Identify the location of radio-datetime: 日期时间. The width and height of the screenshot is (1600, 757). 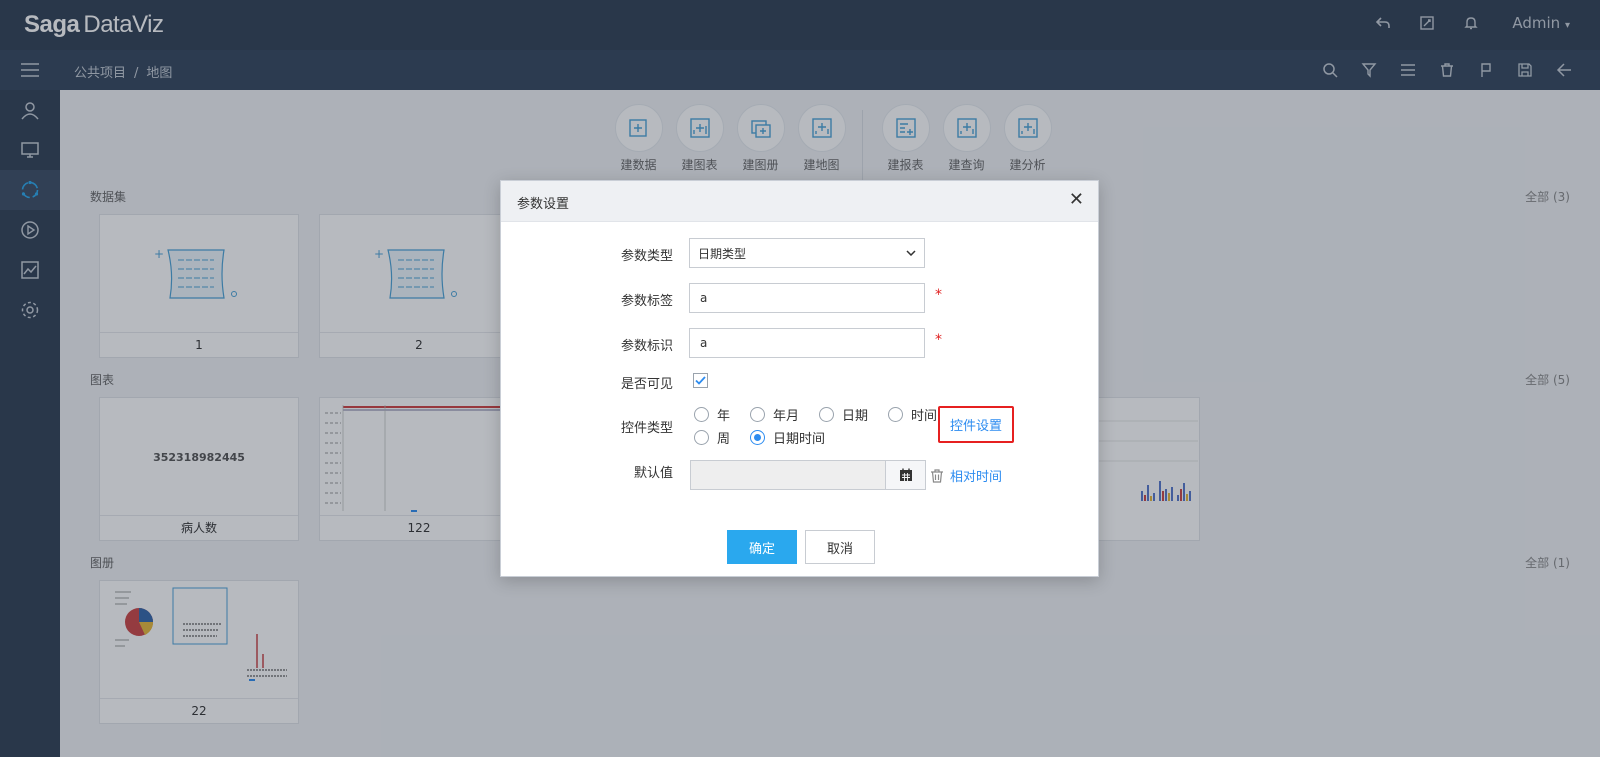
(787, 437).